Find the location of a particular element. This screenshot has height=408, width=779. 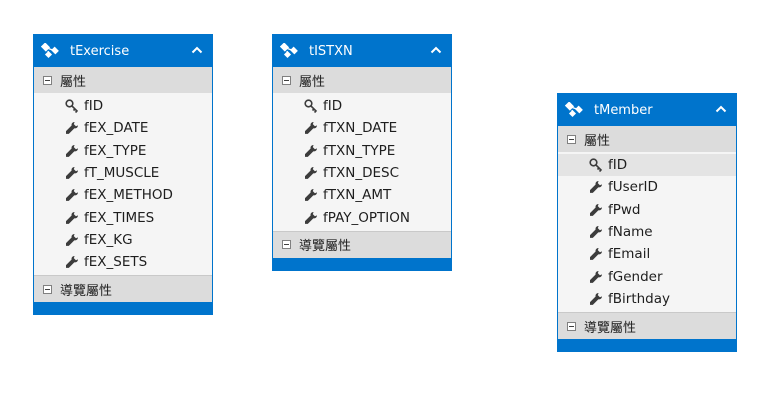

property-name: fT_MUSCLE is located at coordinates (122, 173).